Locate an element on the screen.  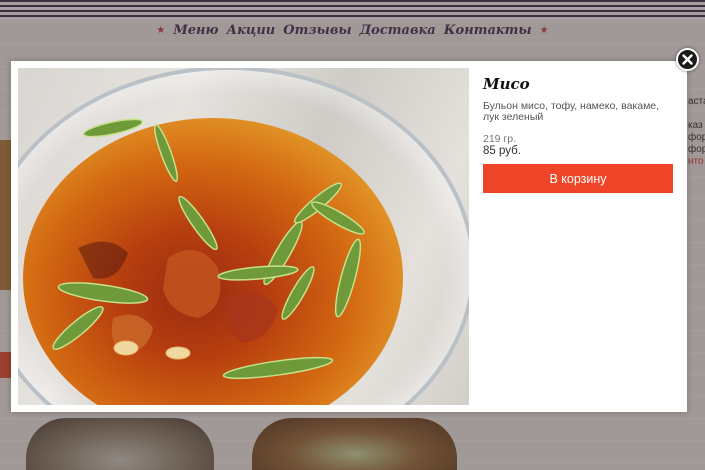
add-to-cart-button: В корзину is located at coordinates (578, 178).